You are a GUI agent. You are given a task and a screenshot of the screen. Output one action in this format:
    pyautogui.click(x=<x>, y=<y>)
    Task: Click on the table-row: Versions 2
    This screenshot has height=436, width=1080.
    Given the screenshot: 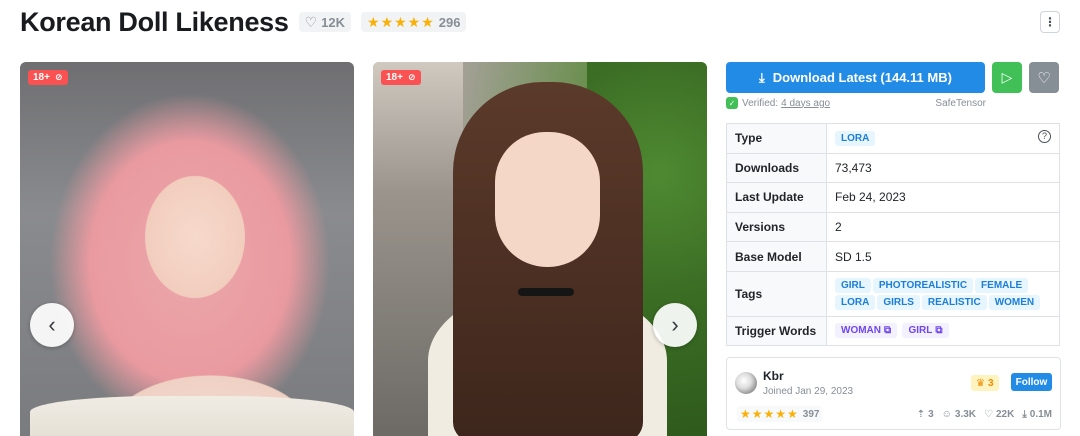 What is the action you would take?
    pyautogui.click(x=893, y=227)
    